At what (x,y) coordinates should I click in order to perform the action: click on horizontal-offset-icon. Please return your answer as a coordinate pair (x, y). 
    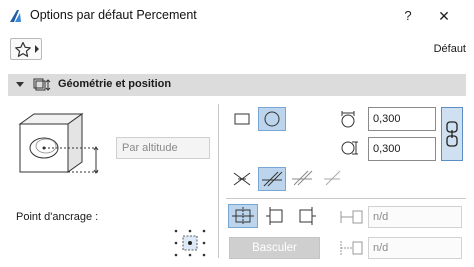
    Looking at the image, I should click on (351, 217).